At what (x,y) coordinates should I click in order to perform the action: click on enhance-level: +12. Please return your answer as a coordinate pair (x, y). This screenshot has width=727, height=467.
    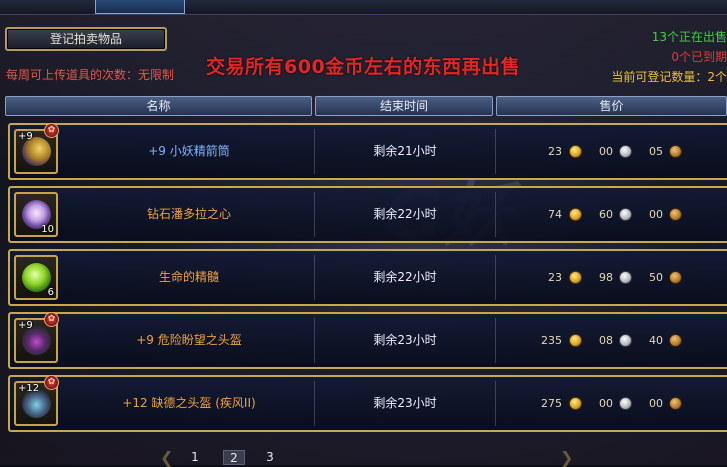
    Looking at the image, I should click on (29, 388).